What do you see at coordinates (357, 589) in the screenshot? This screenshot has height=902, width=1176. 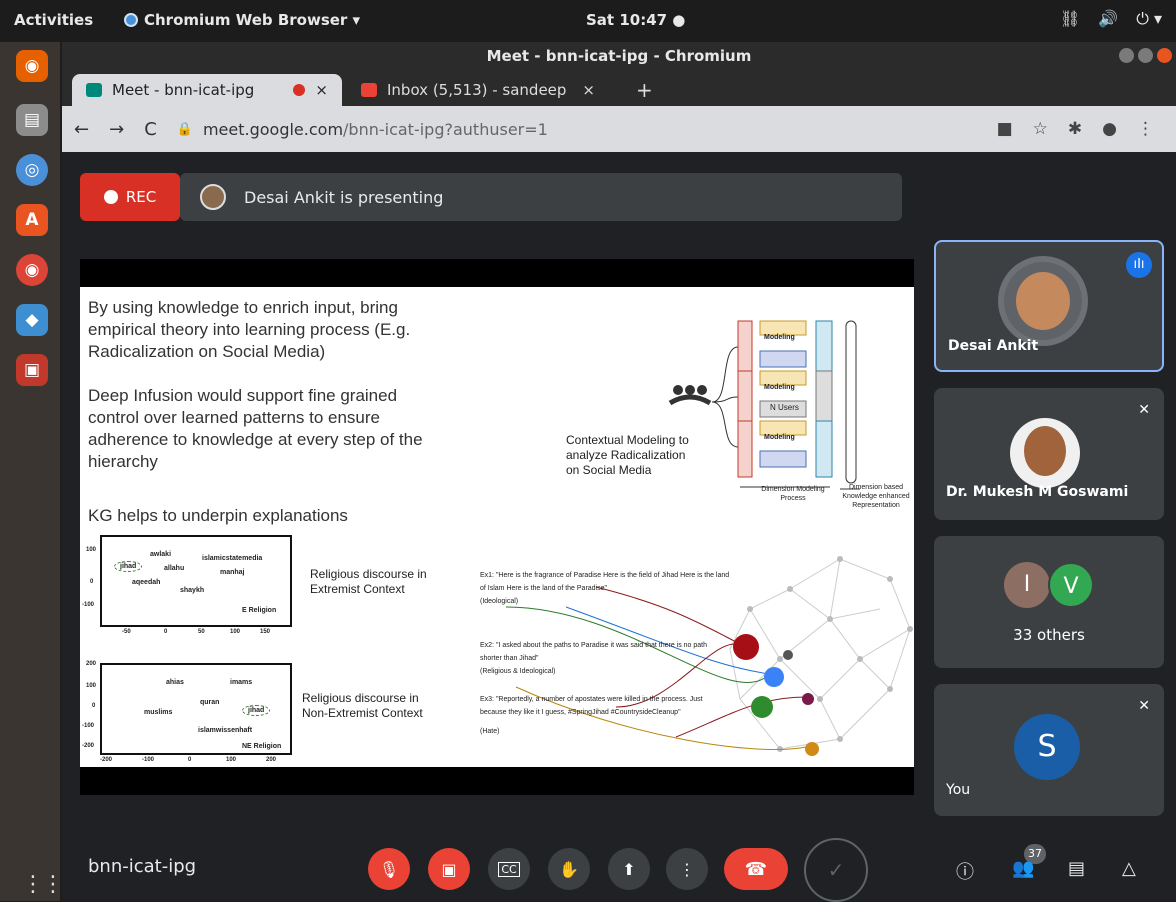 I see `caption-line: Extremist Context` at bounding box center [357, 589].